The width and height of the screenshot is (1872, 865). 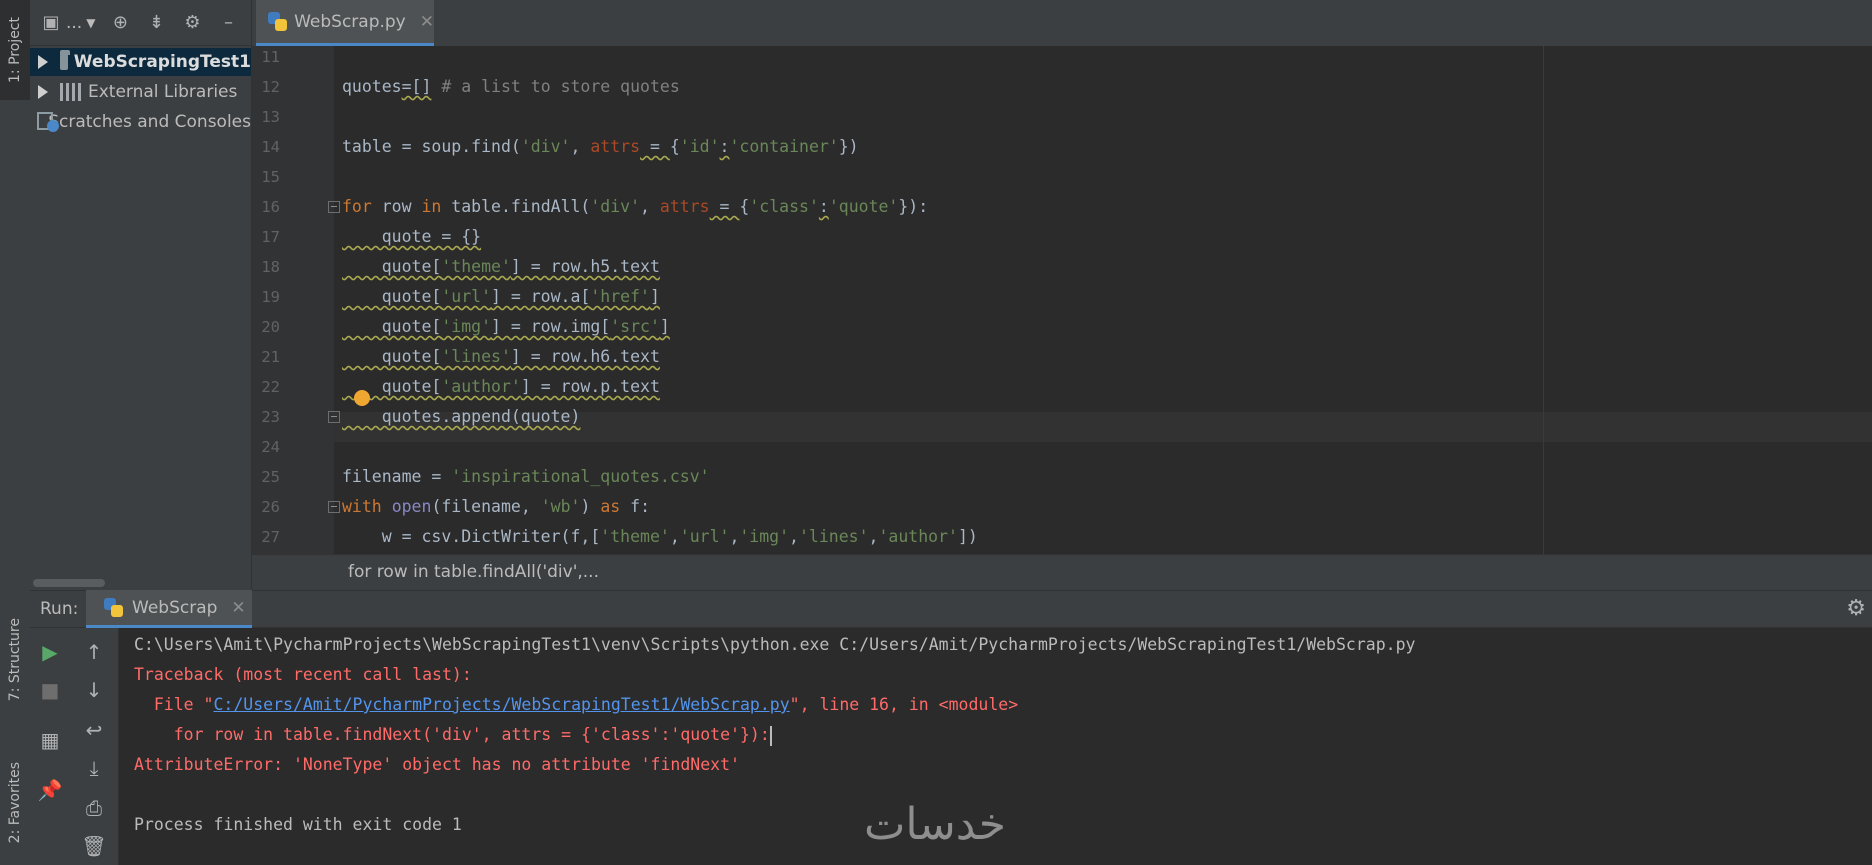 I want to click on project-view-icon: ▣, so click(x=51, y=22).